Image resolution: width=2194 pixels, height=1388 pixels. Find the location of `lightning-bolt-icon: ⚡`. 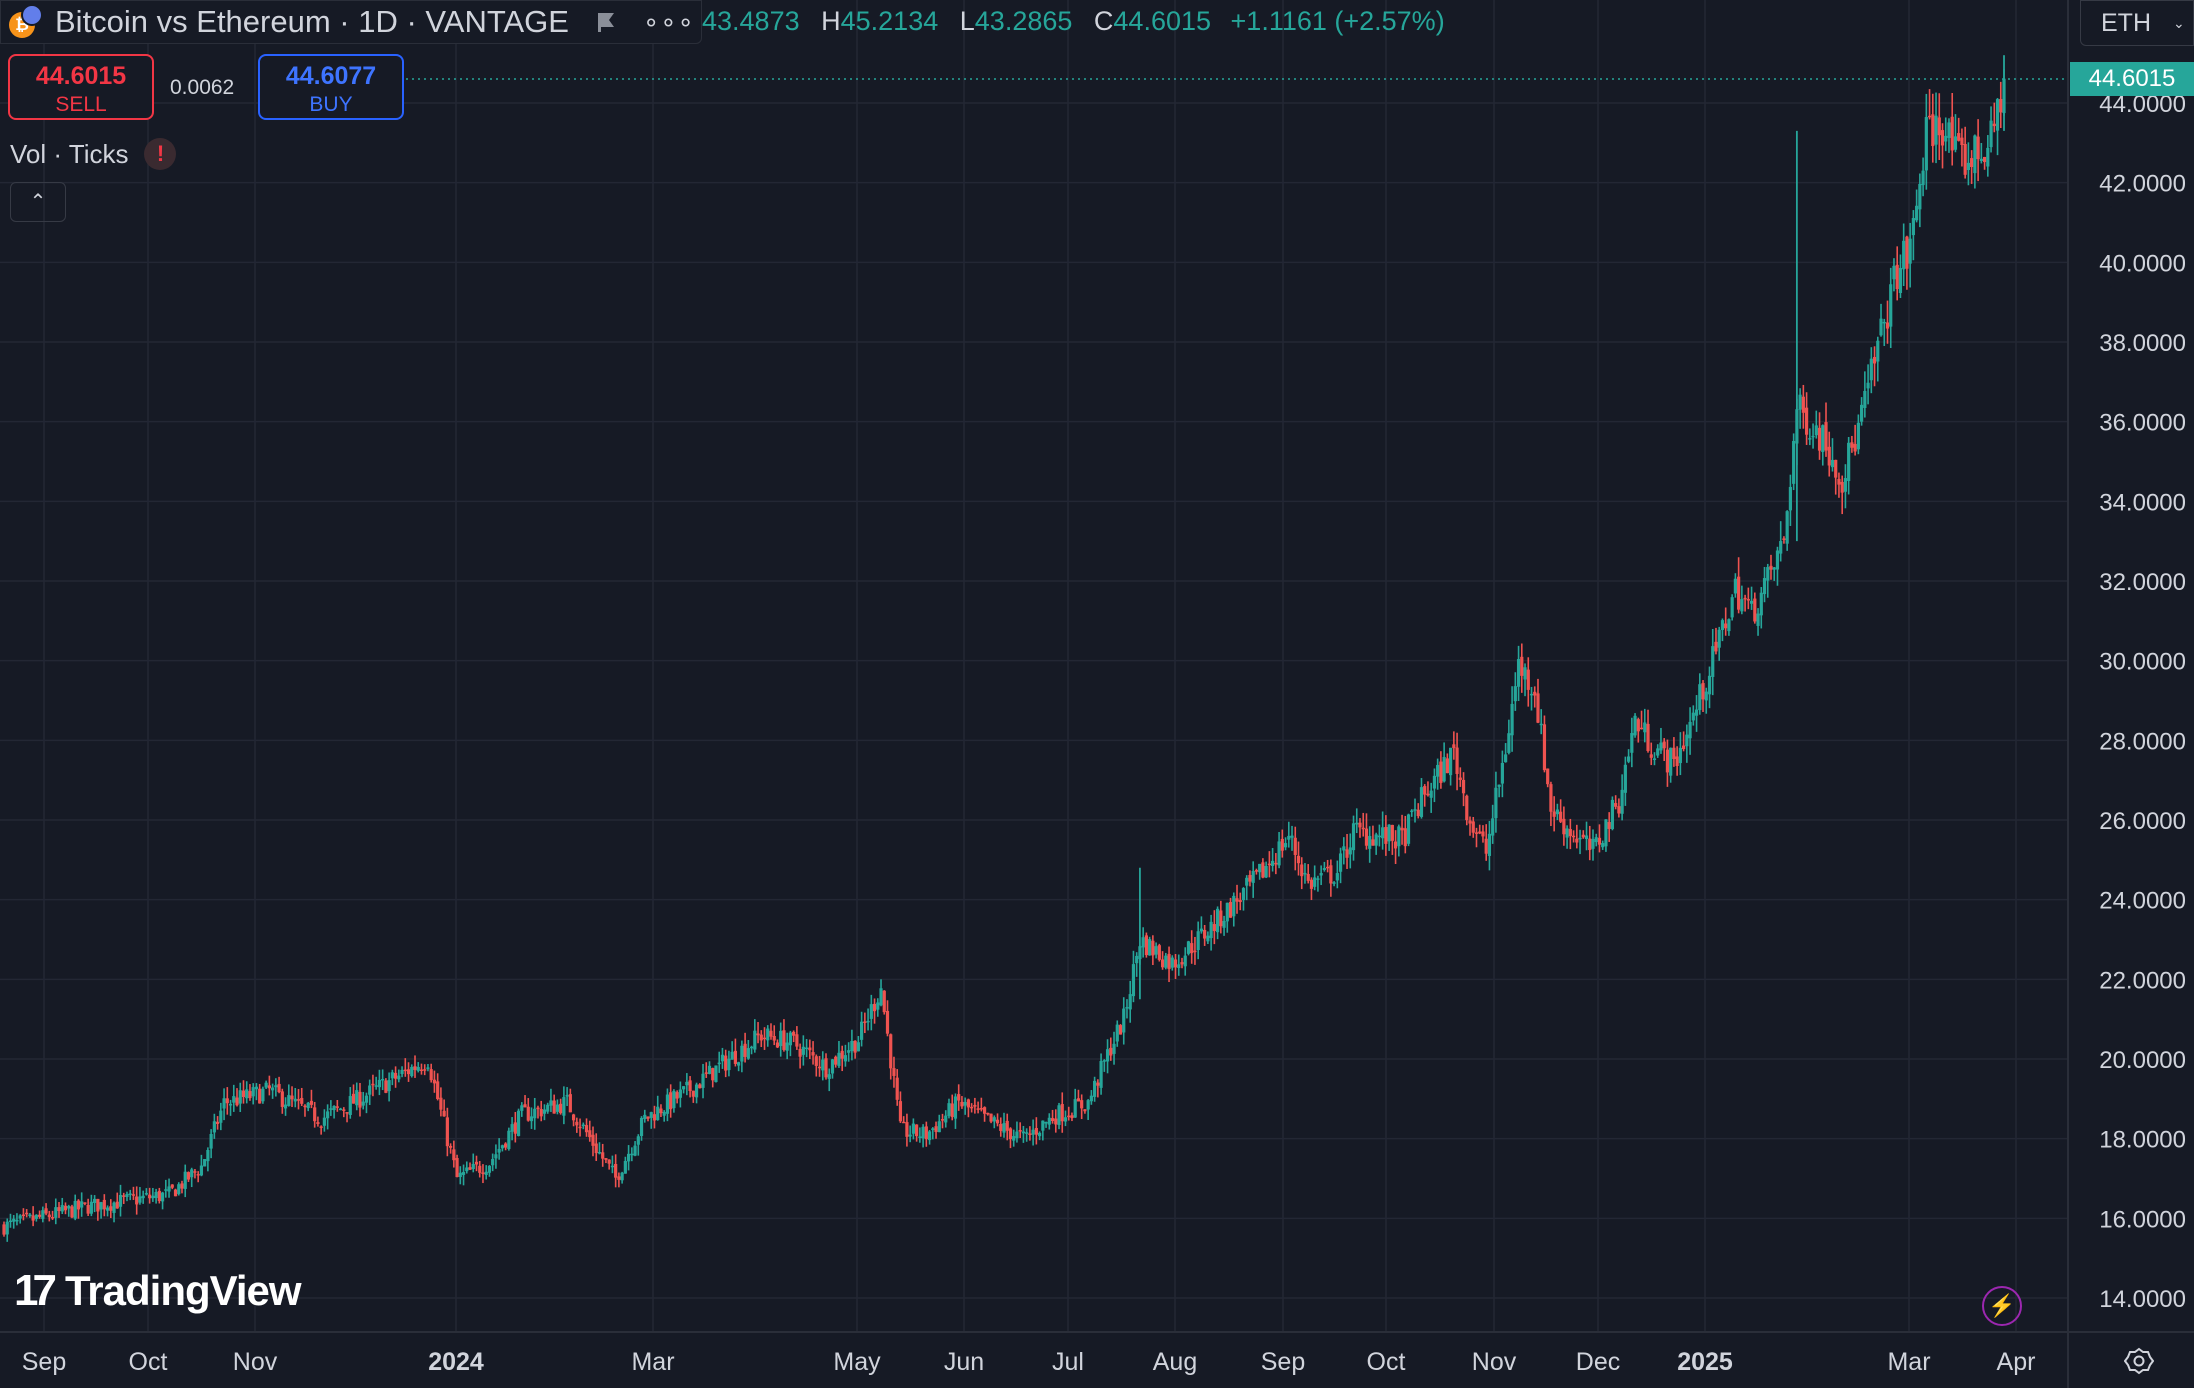

lightning-bolt-icon: ⚡ is located at coordinates (2002, 1306).